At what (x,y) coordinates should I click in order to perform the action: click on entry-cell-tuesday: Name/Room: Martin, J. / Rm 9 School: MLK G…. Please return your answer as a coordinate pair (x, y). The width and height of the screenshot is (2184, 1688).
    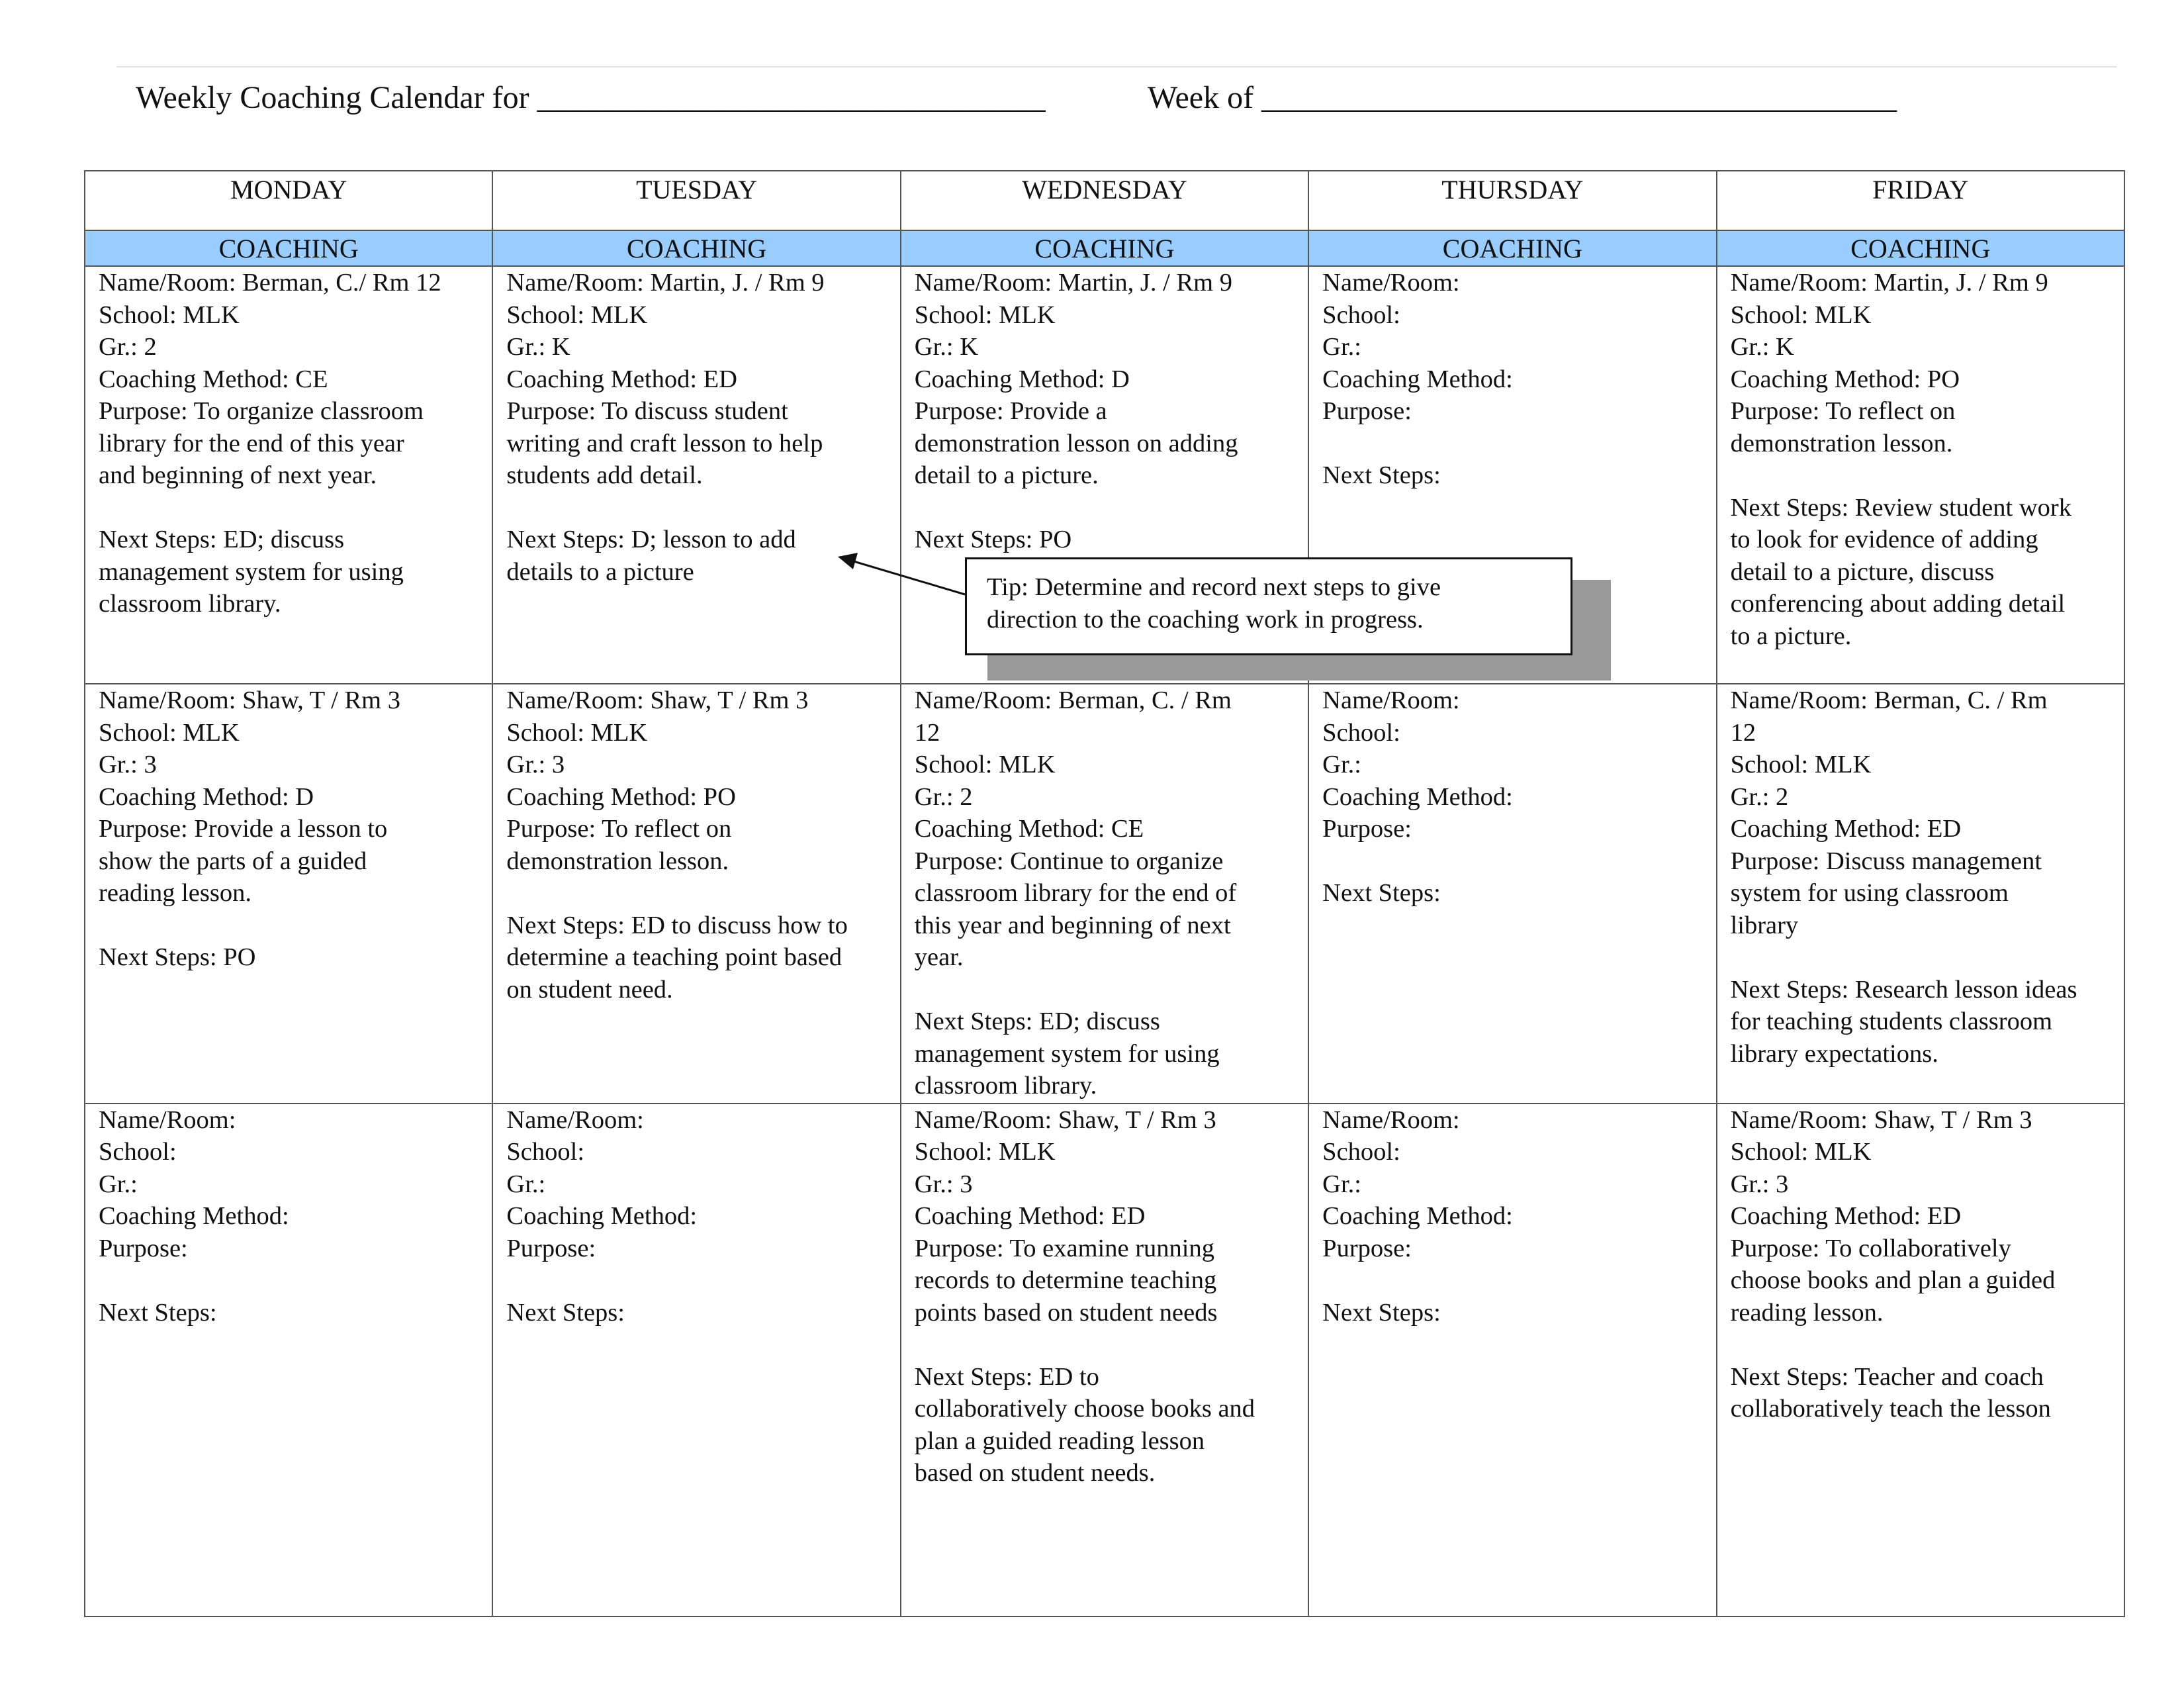
    Looking at the image, I should click on (697, 475).